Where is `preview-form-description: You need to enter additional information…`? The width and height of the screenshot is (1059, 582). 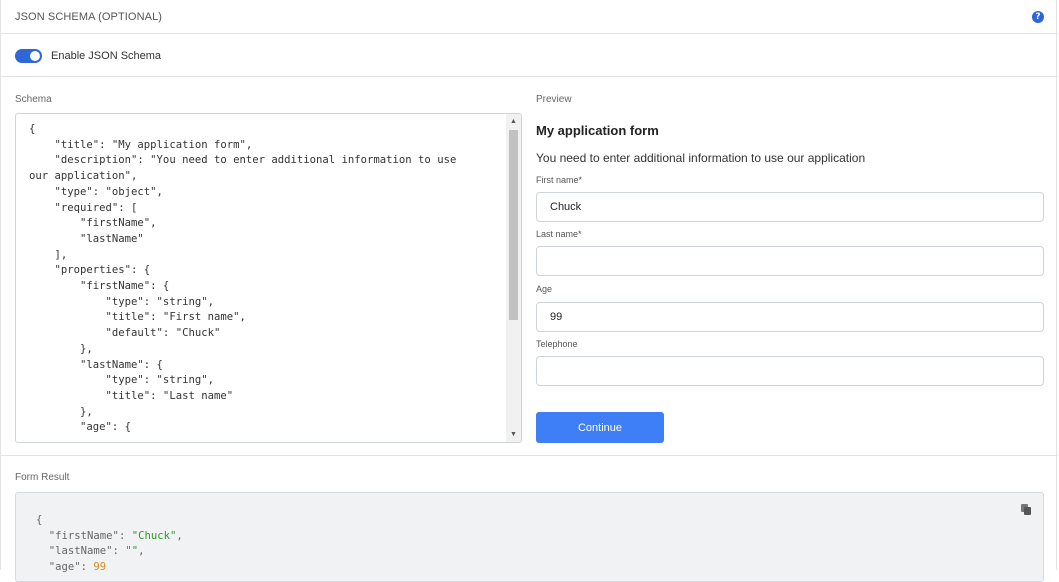 preview-form-description: You need to enter additional information… is located at coordinates (701, 158).